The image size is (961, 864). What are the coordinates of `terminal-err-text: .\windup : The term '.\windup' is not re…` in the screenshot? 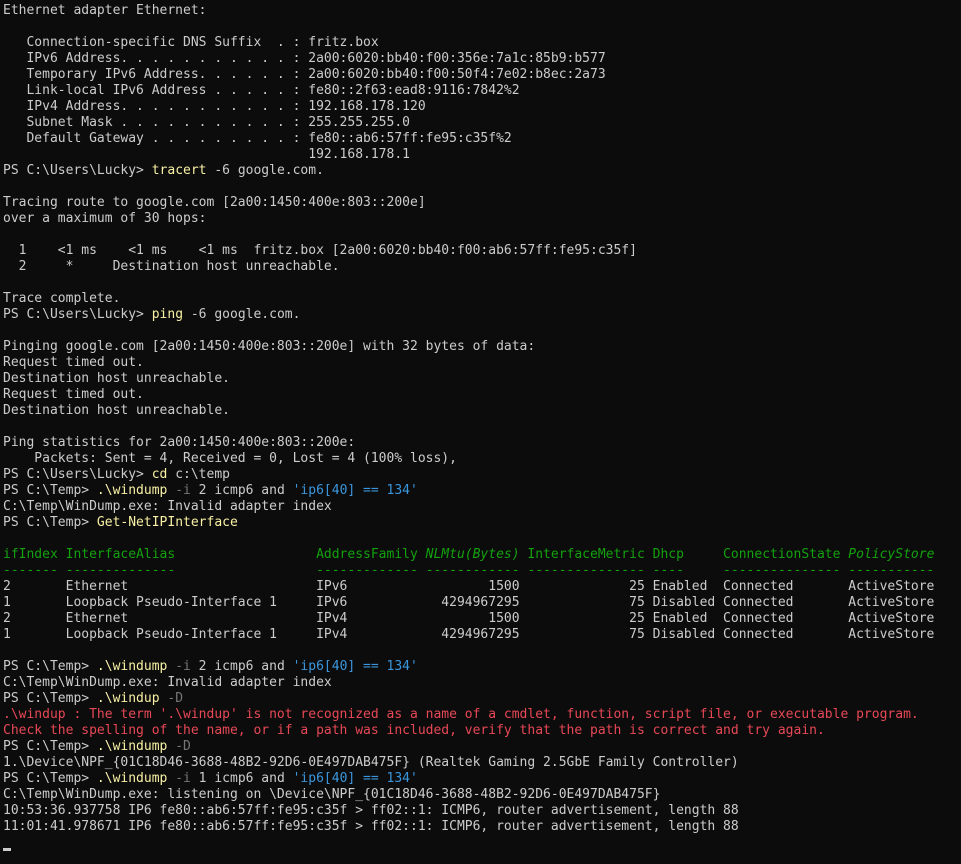 It's located at (461, 714).